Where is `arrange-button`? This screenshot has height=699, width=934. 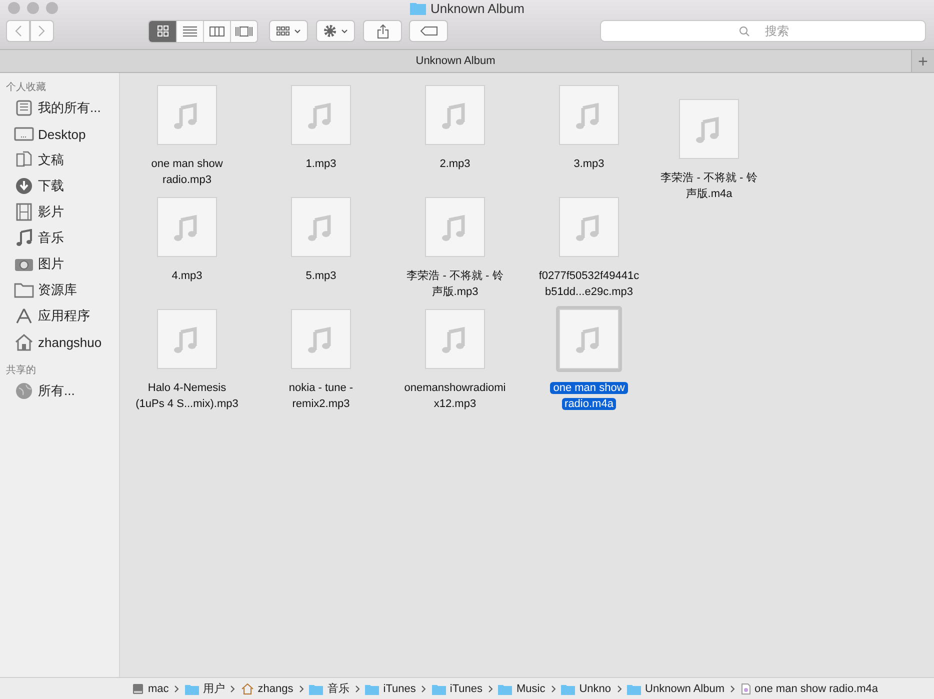
arrange-button is located at coordinates (288, 31).